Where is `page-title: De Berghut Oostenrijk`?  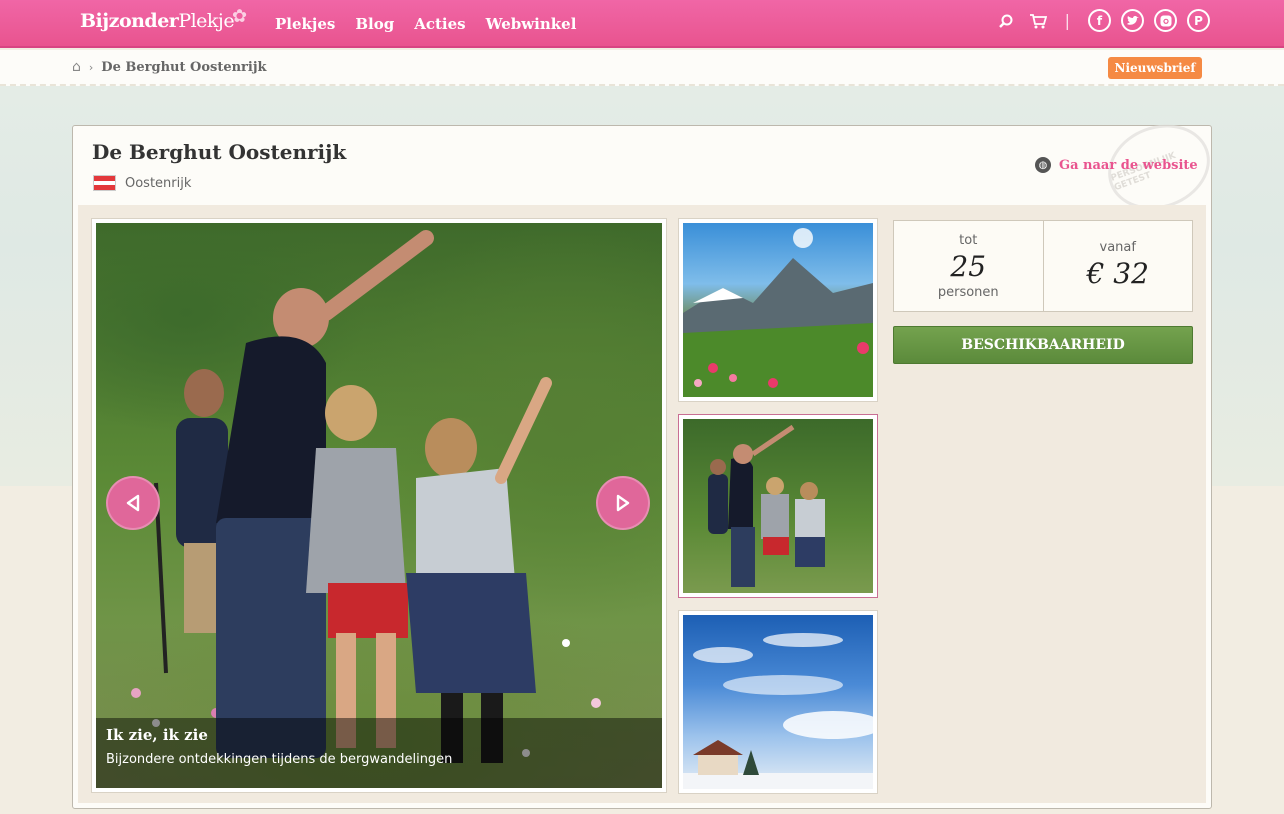 page-title: De Berghut Oostenrijk is located at coordinates (219, 152).